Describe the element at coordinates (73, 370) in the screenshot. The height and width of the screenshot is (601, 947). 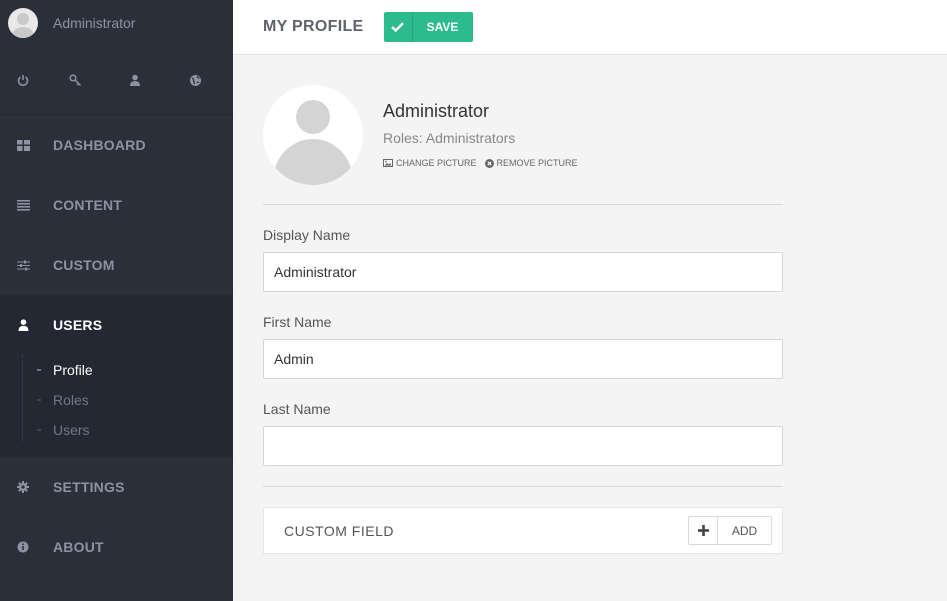
I see `sidebar-item-profile-label: Profile` at that location.